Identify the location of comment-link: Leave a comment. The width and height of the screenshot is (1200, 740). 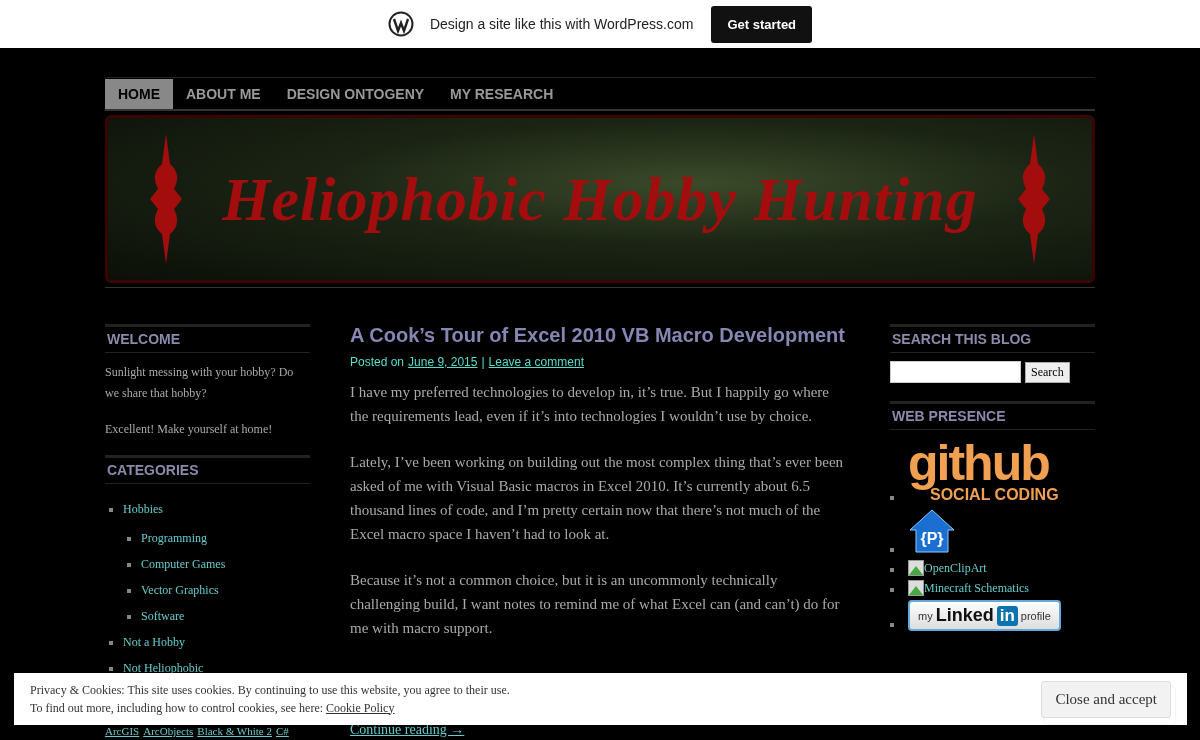
(536, 362).